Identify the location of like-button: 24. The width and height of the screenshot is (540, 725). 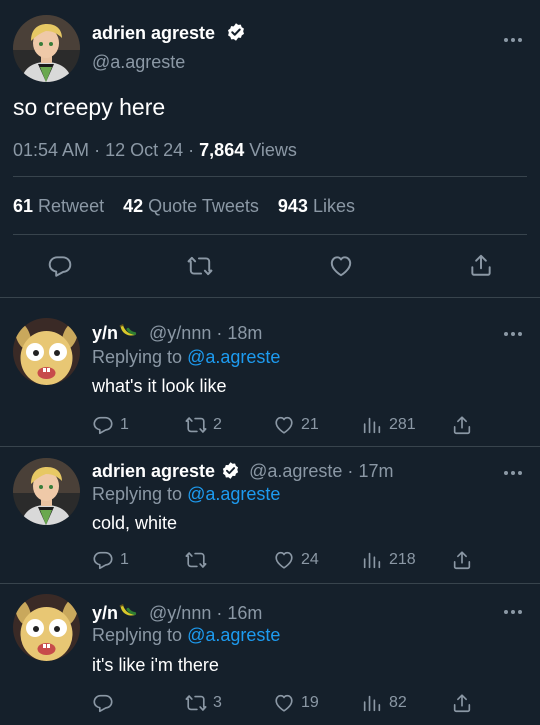
(296, 560).